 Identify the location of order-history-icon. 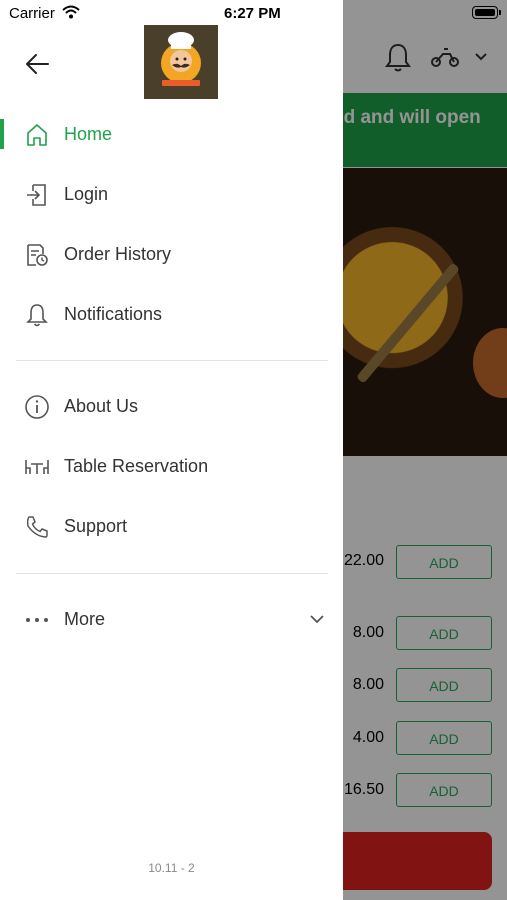
(37, 255).